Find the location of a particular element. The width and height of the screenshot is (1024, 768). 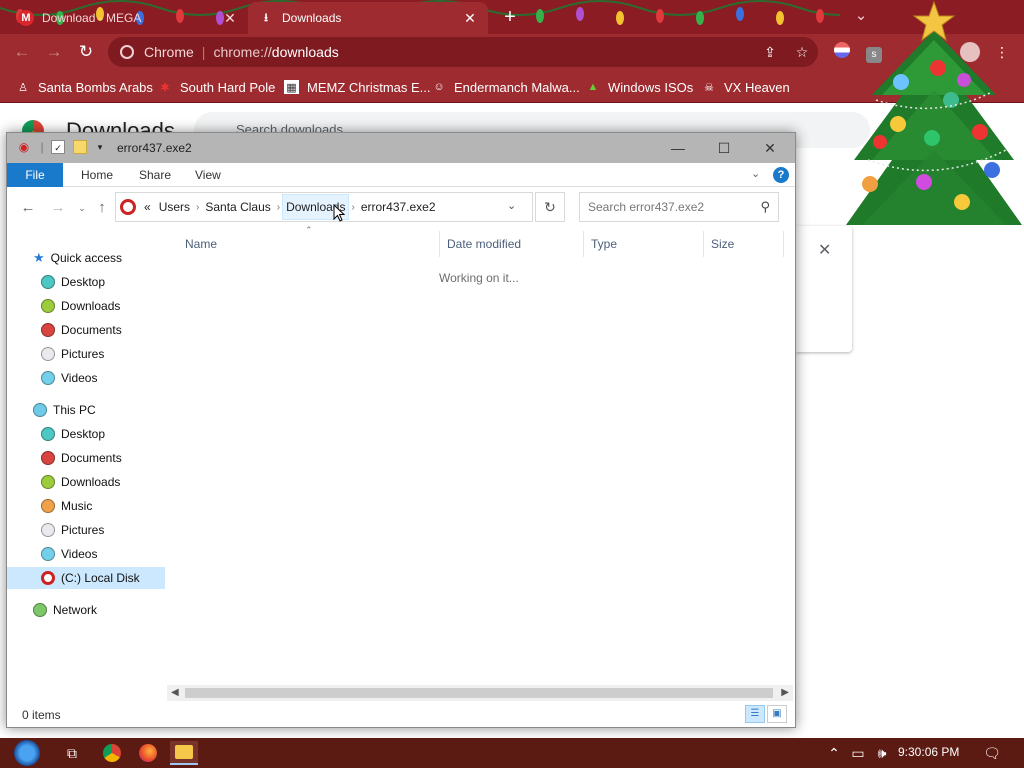

breadcrumb-santa-claus: Santa Claus is located at coordinates (237, 207).